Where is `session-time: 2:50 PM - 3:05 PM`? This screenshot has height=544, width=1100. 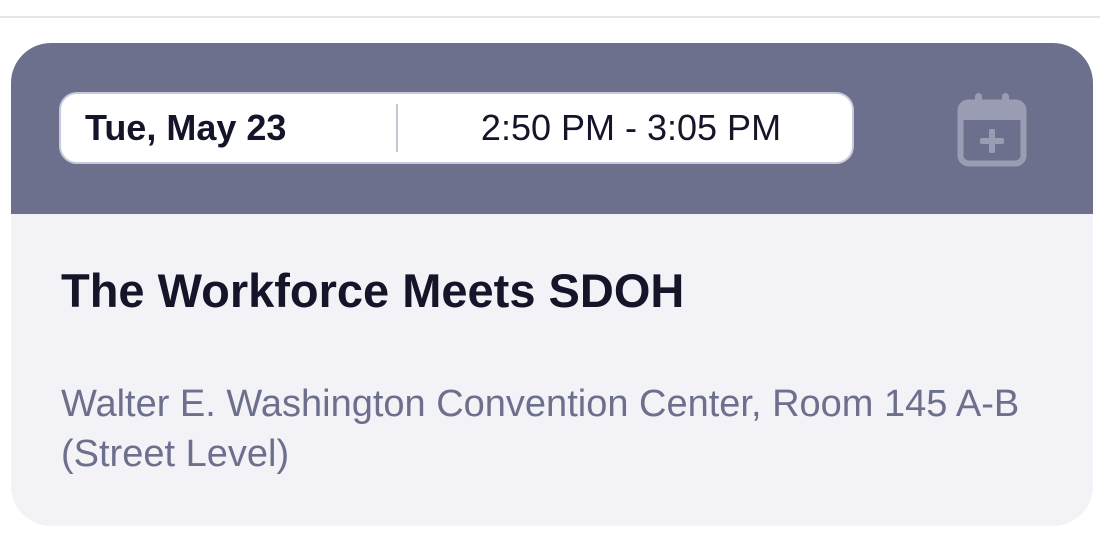 session-time: 2:50 PM - 3:05 PM is located at coordinates (631, 127).